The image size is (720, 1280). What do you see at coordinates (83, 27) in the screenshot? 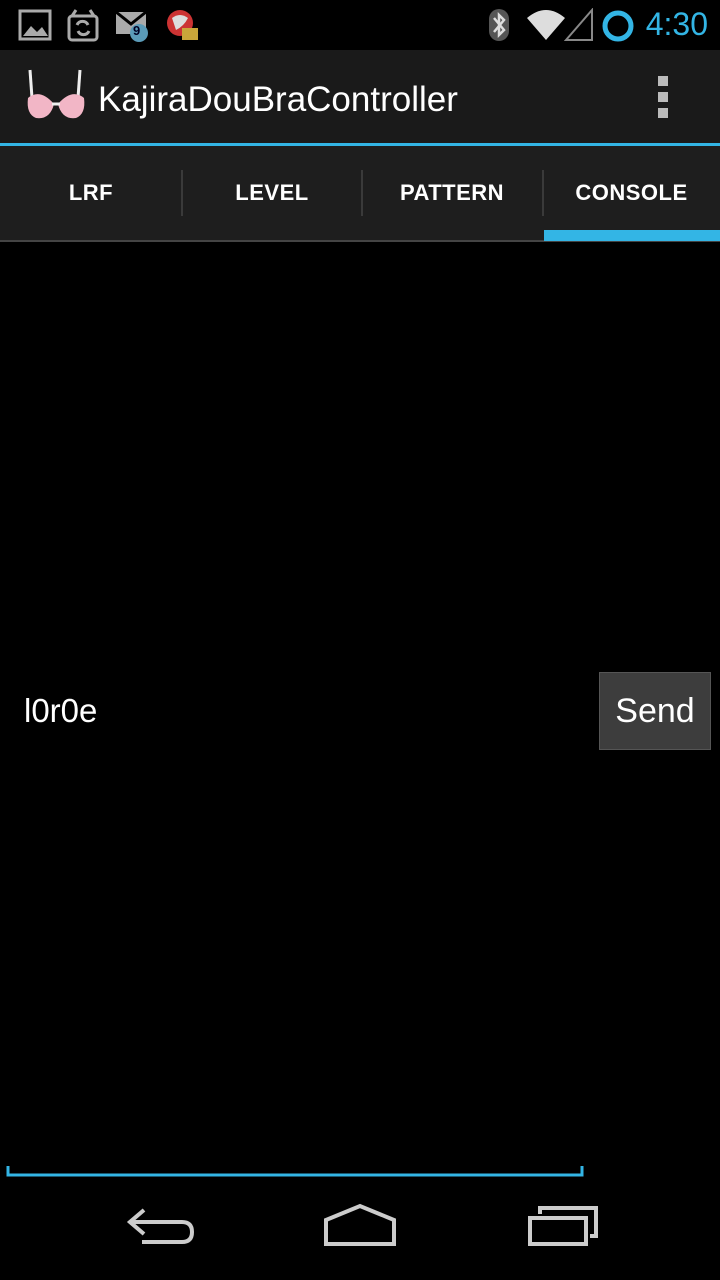
I see `sync-icon` at bounding box center [83, 27].